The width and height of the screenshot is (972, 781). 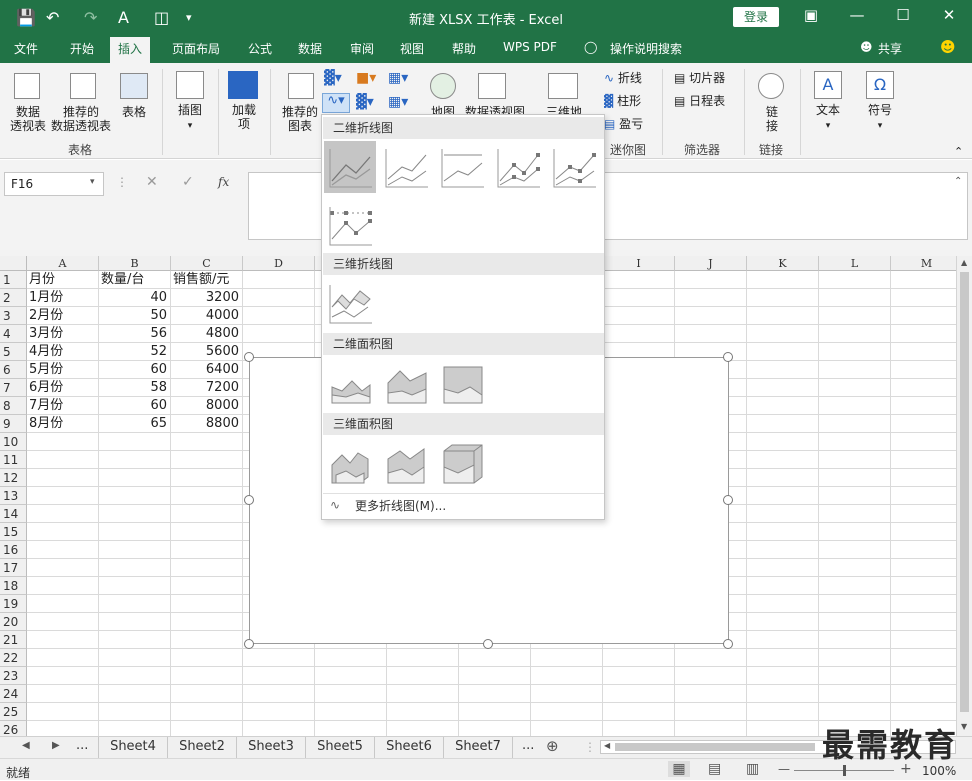 What do you see at coordinates (409, 747) in the screenshot?
I see `sheet-tab: Sheet6` at bounding box center [409, 747].